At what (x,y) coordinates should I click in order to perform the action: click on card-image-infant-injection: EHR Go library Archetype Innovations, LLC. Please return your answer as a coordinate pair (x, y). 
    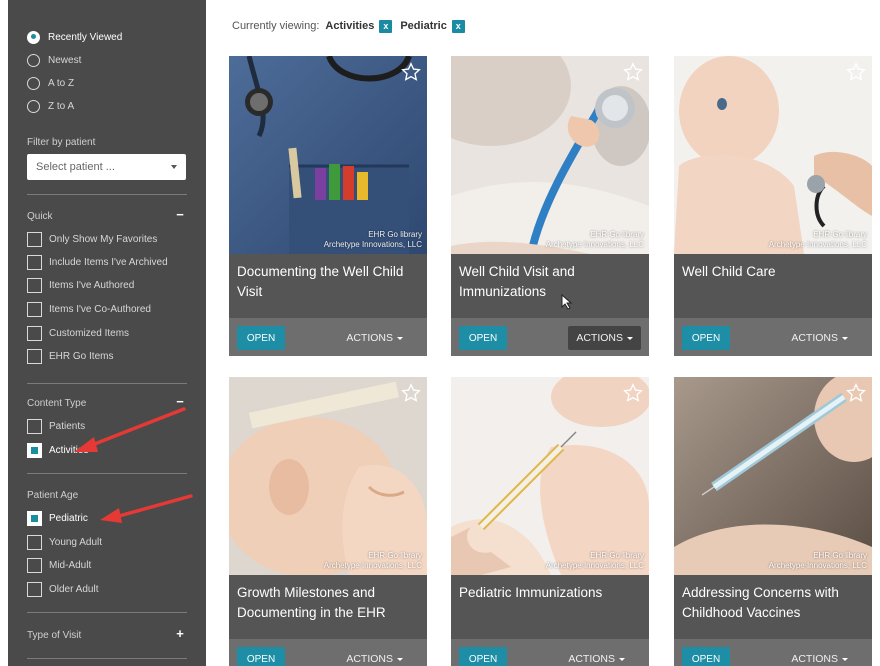
    Looking at the image, I should click on (550, 476).